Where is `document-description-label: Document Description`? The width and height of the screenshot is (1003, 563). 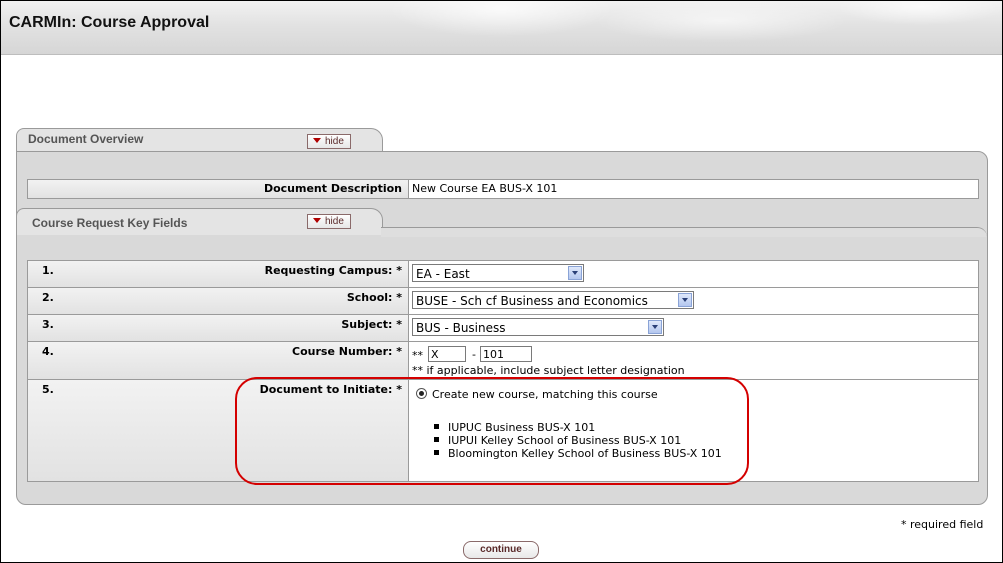 document-description-label: Document Description is located at coordinates (332, 188).